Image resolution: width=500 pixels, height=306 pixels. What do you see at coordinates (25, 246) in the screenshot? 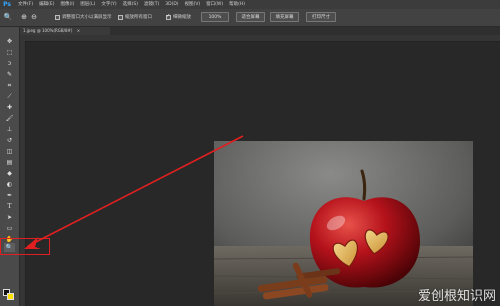
I see `zoom-tool-highlight-box` at bounding box center [25, 246].